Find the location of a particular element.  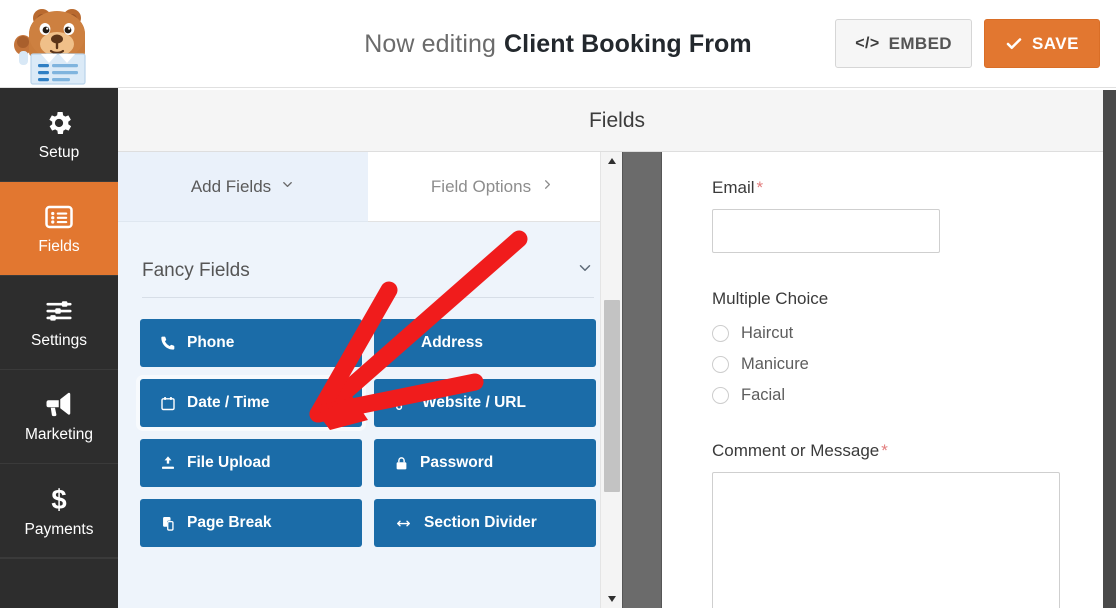

field-button-label: Section Divider is located at coordinates (480, 522).